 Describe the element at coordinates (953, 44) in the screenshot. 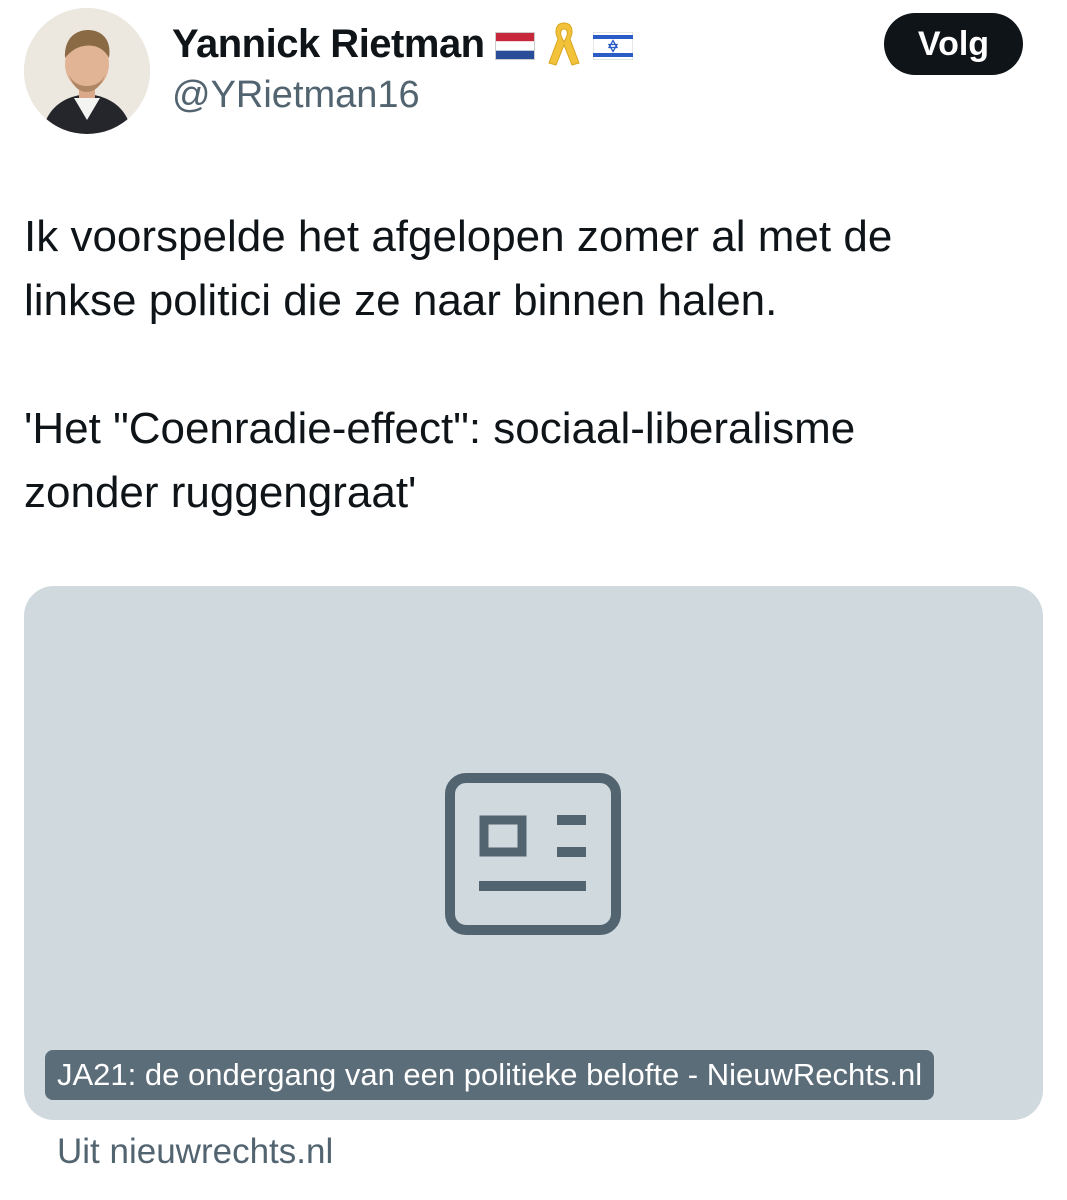

I see `follow-button: Volg` at that location.